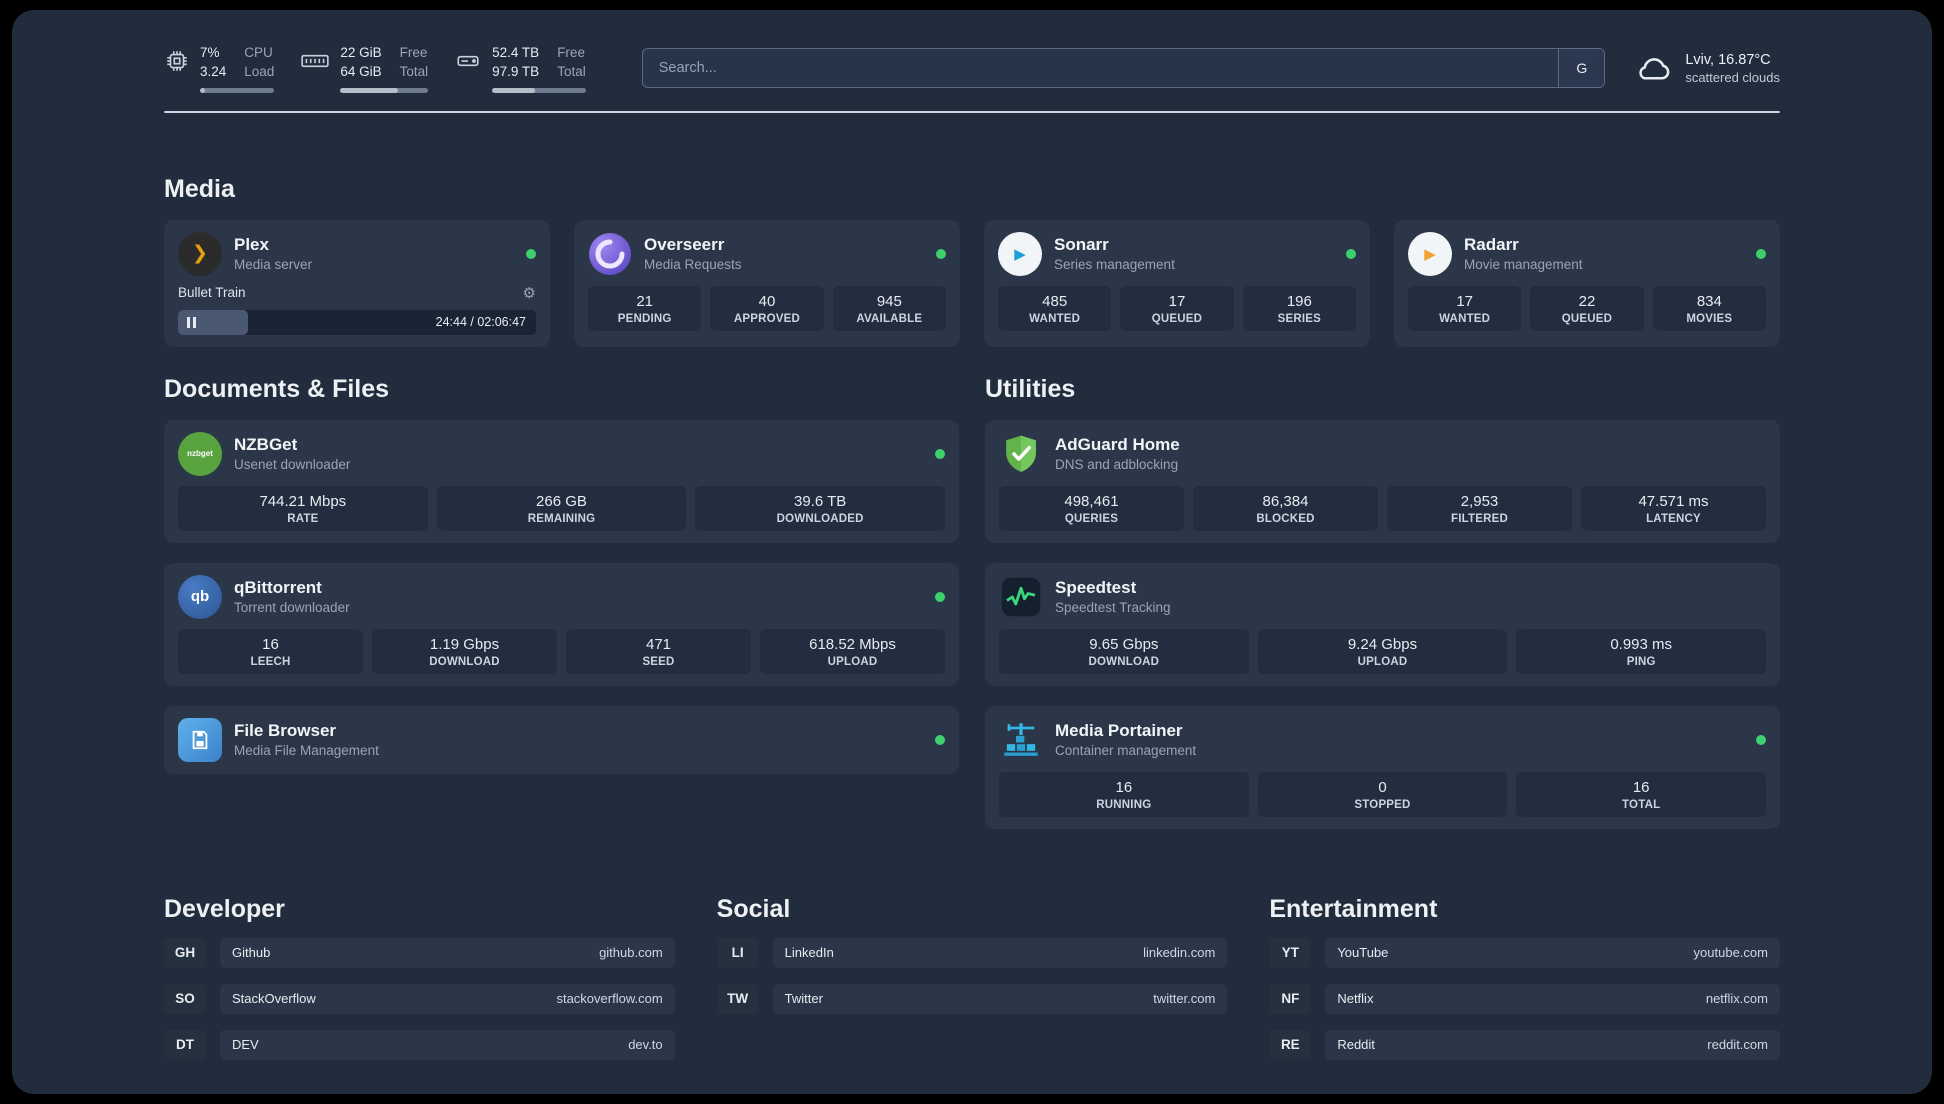 The width and height of the screenshot is (1944, 1104). I want to click on sonarr-icon: ▶, so click(1020, 253).